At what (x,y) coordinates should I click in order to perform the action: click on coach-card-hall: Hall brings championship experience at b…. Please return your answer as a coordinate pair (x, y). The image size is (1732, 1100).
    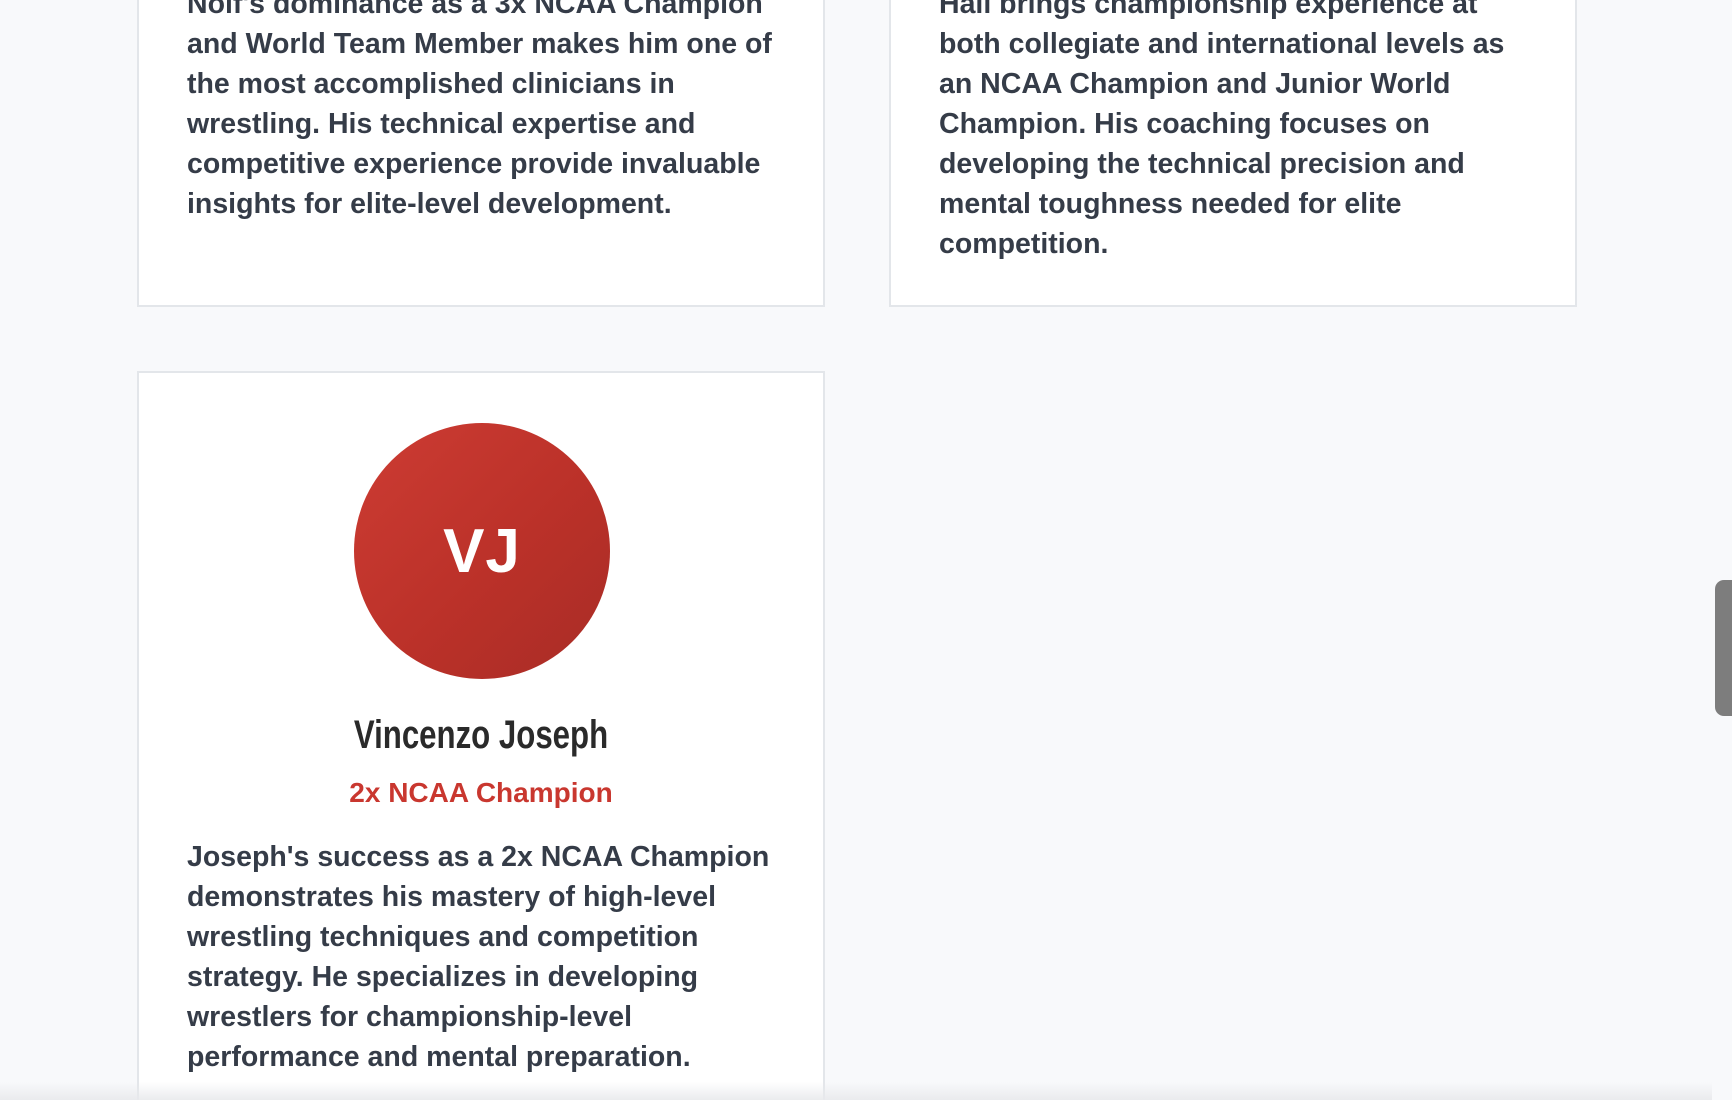
    Looking at the image, I should click on (1233, 153).